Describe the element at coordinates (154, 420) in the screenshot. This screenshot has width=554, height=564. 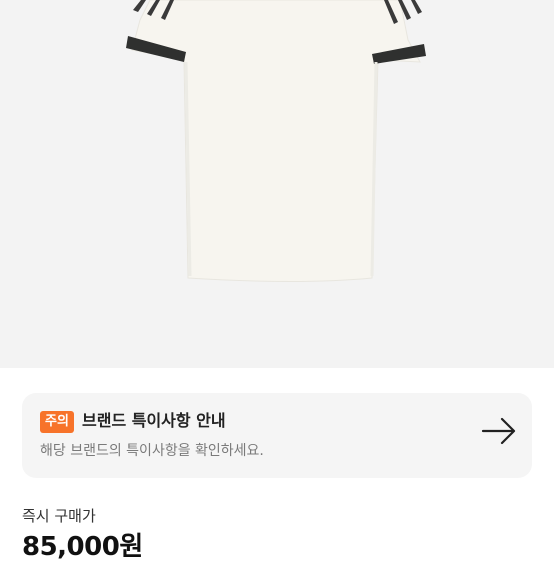
I see `notice-title: 브랜드 특이사항 안내` at that location.